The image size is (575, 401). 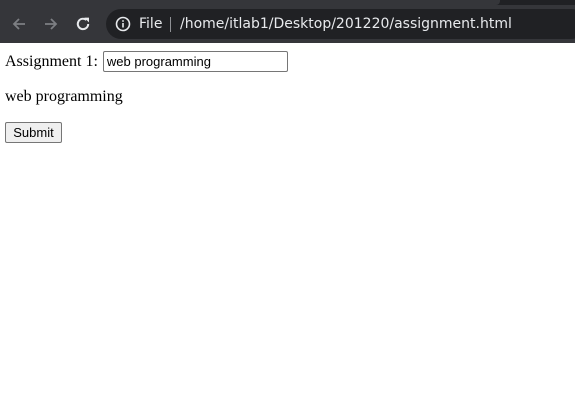 I want to click on arrow-right-icon, so click(x=51, y=24).